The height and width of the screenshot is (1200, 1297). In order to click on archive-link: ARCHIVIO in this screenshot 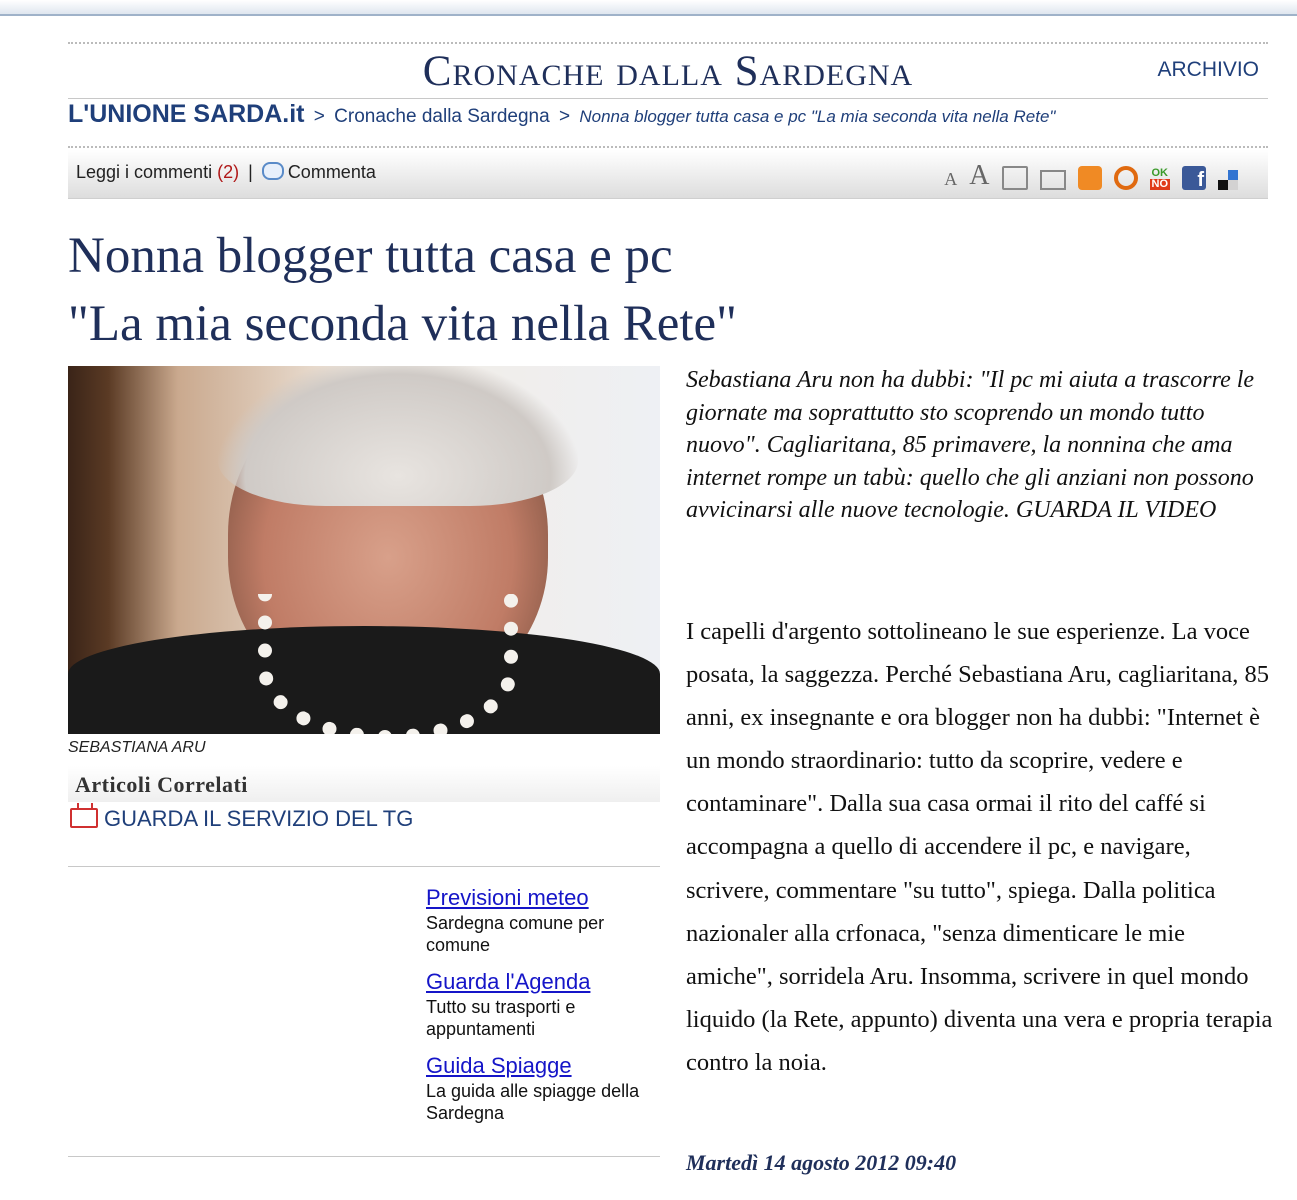, I will do `click(1208, 70)`.